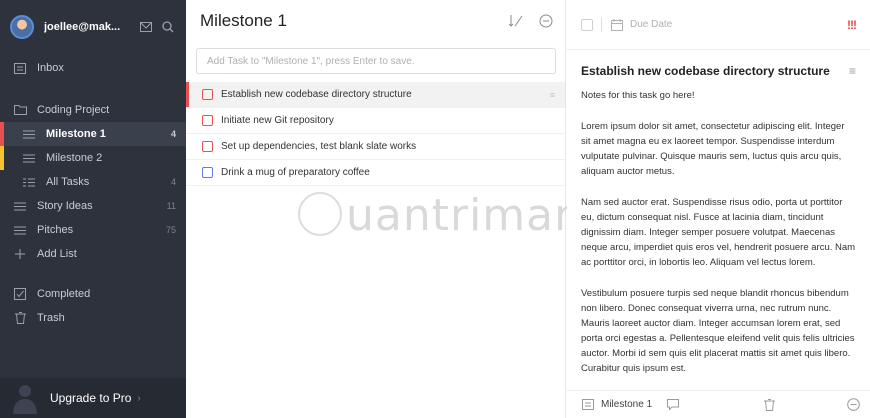 The image size is (870, 418). Describe the element at coordinates (617, 25) in the screenshot. I see `calendar-icon` at that location.